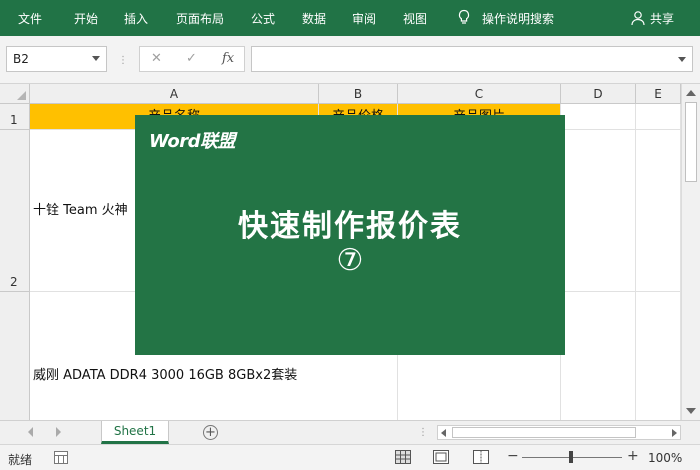  I want to click on name-box-value: B2, so click(21, 59).